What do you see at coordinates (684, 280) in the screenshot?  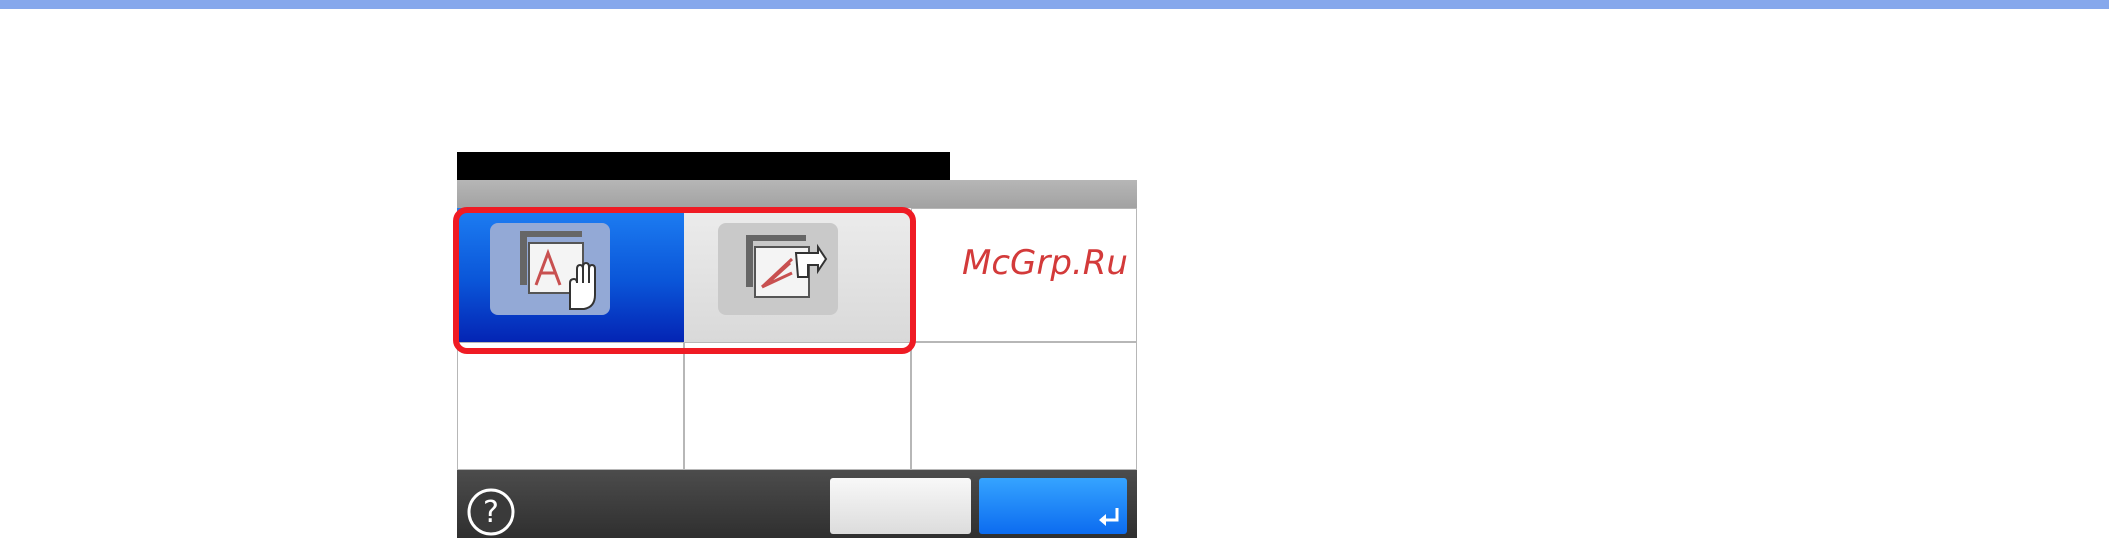 I see `selection-highlight-frame` at bounding box center [684, 280].